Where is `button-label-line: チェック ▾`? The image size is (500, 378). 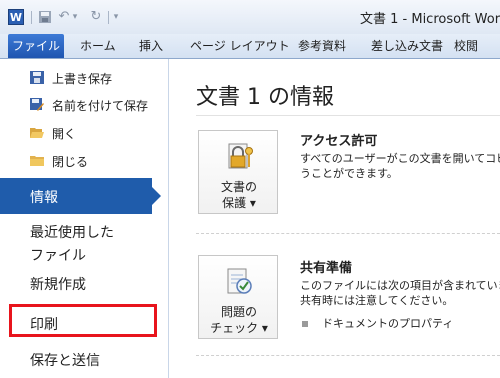 button-label-line: チェック ▾ is located at coordinates (239, 328).